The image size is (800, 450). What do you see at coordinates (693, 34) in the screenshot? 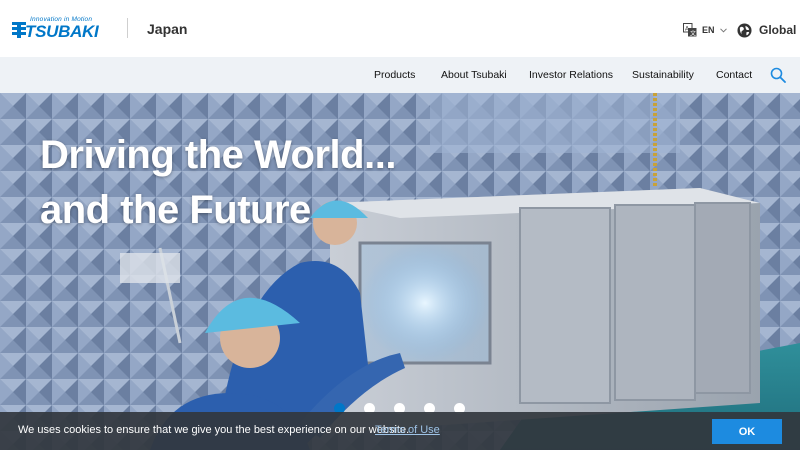
I see `svg-text: 文` at bounding box center [693, 34].